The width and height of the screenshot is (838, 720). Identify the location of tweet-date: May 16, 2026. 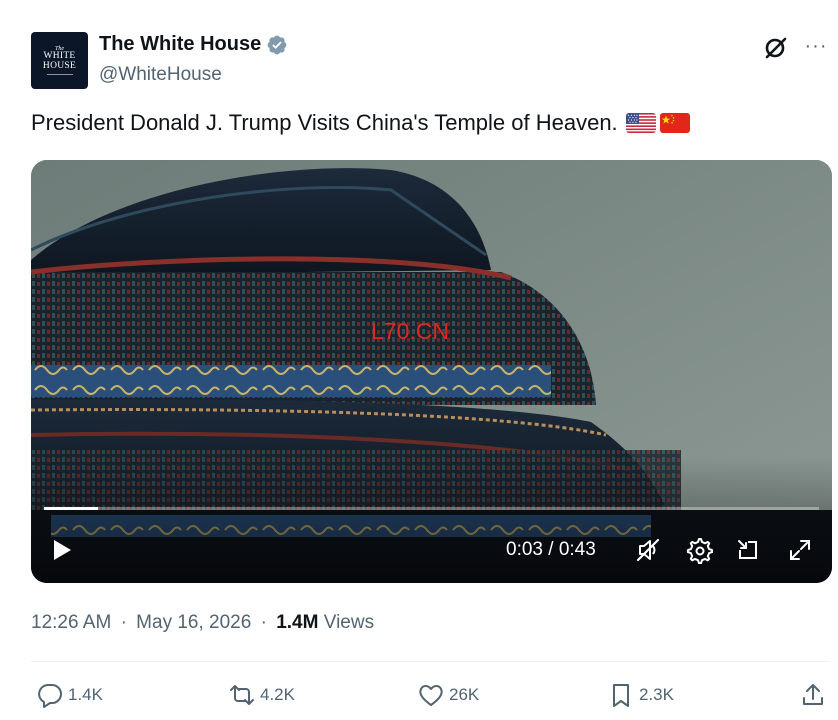
(193, 622).